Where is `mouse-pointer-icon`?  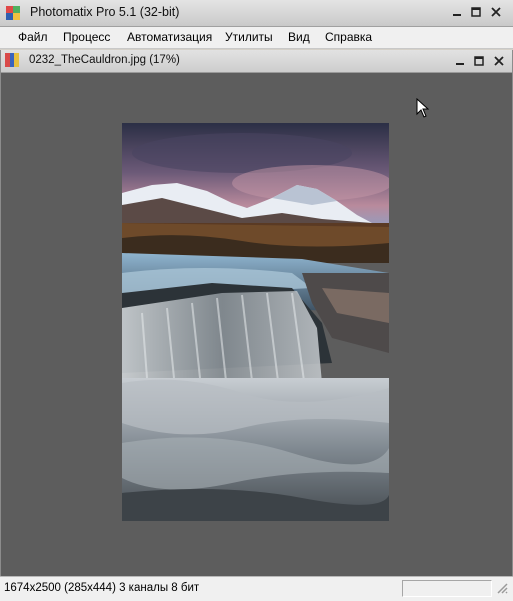
mouse-pointer-icon is located at coordinates (423, 107).